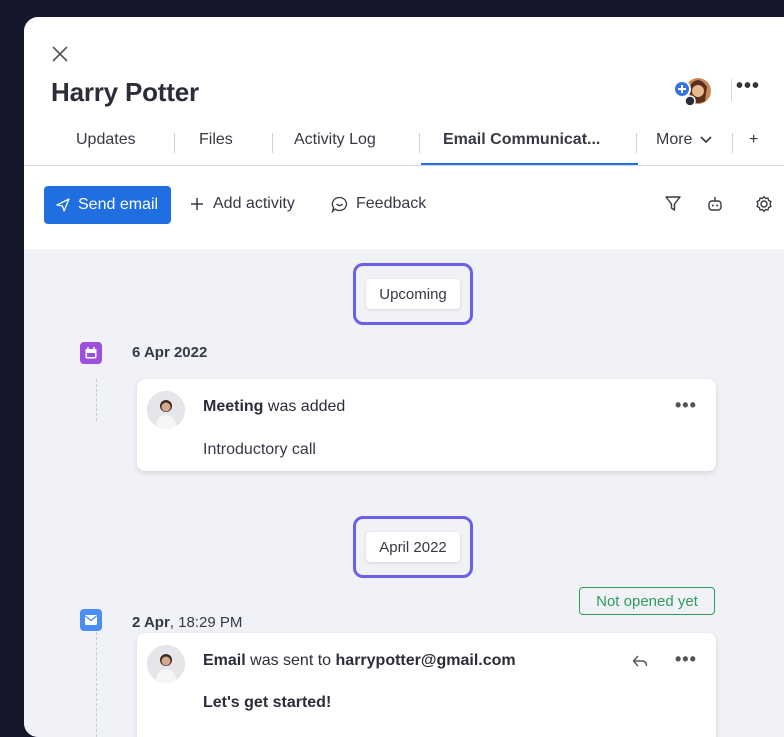  What do you see at coordinates (640, 663) in the screenshot?
I see `reply-icon` at bounding box center [640, 663].